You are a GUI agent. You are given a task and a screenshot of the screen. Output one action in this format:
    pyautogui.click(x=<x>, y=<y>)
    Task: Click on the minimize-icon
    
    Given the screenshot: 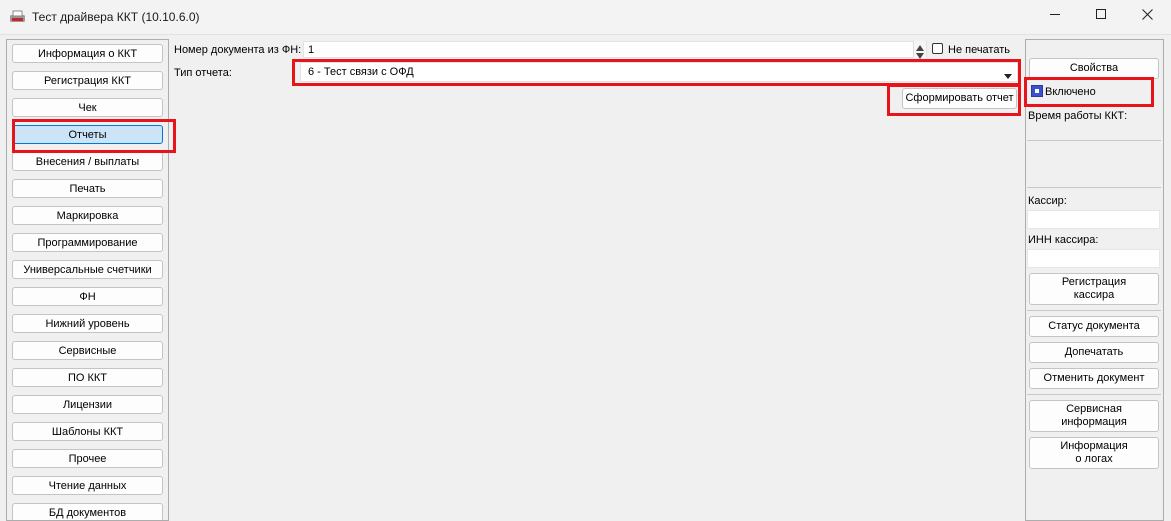 What is the action you would take?
    pyautogui.click(x=1055, y=16)
    